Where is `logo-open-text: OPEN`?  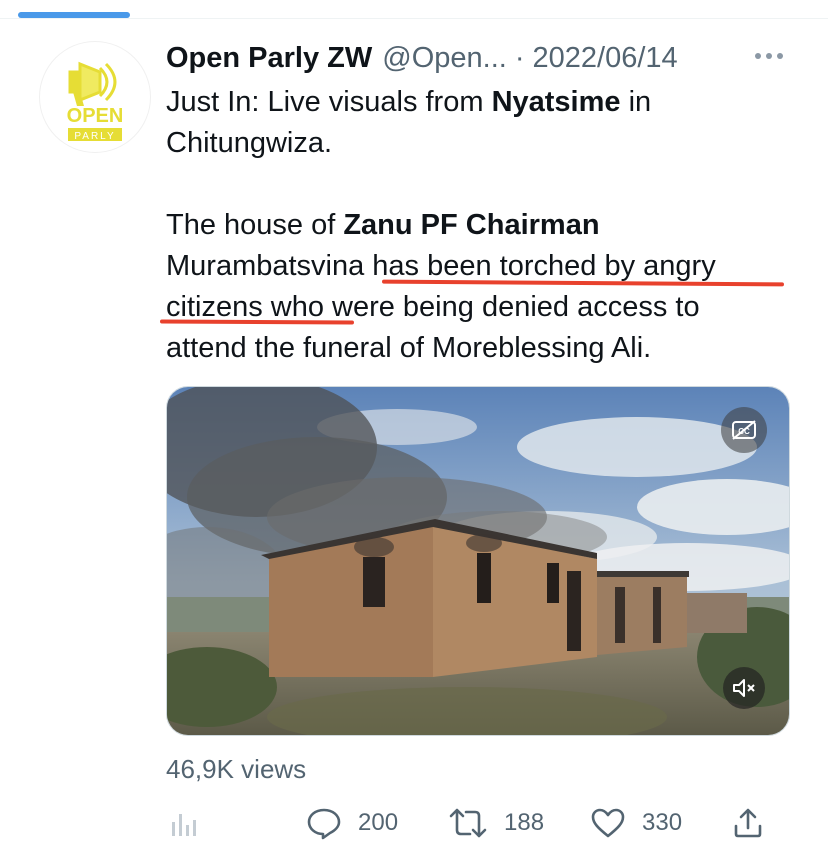 logo-open-text: OPEN is located at coordinates (95, 116).